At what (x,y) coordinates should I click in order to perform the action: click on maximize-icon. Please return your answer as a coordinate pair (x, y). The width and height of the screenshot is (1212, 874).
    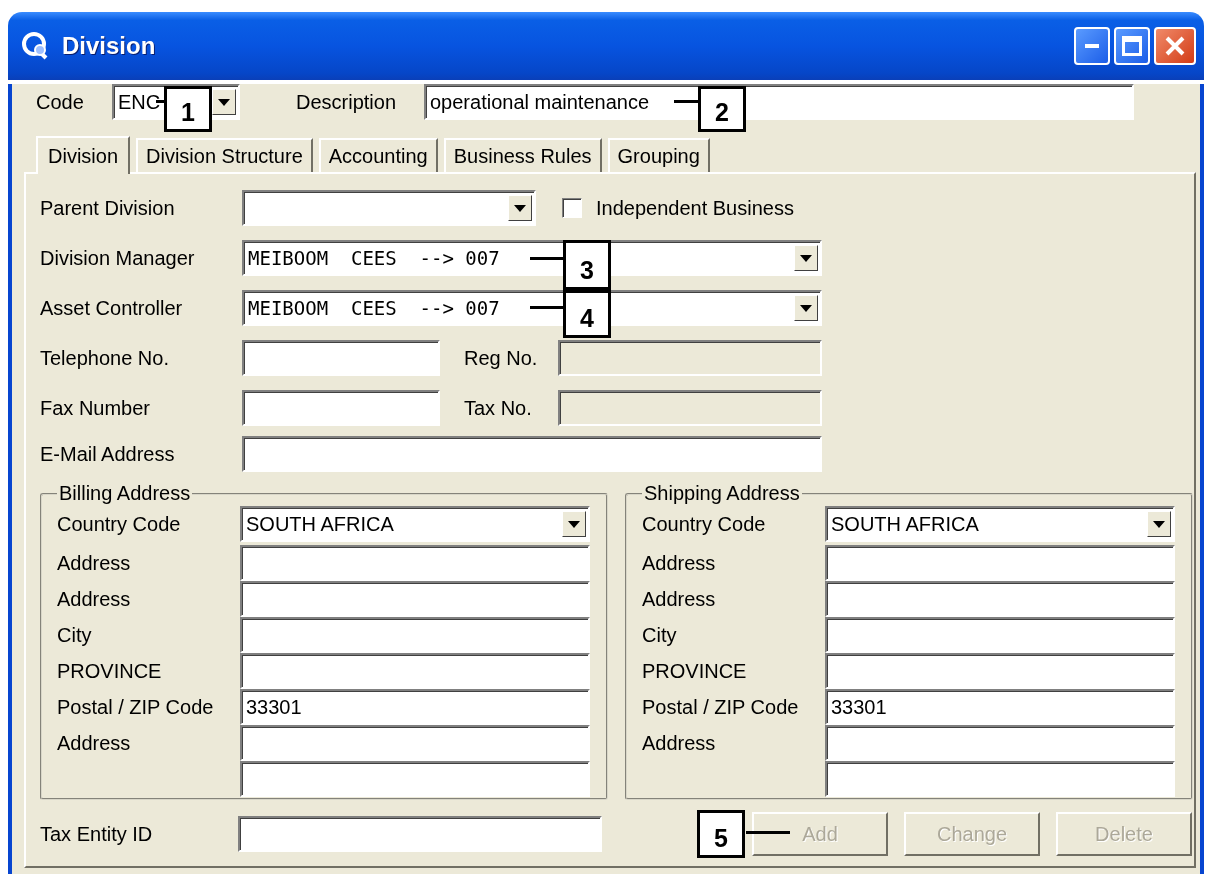
    Looking at the image, I should click on (1132, 46).